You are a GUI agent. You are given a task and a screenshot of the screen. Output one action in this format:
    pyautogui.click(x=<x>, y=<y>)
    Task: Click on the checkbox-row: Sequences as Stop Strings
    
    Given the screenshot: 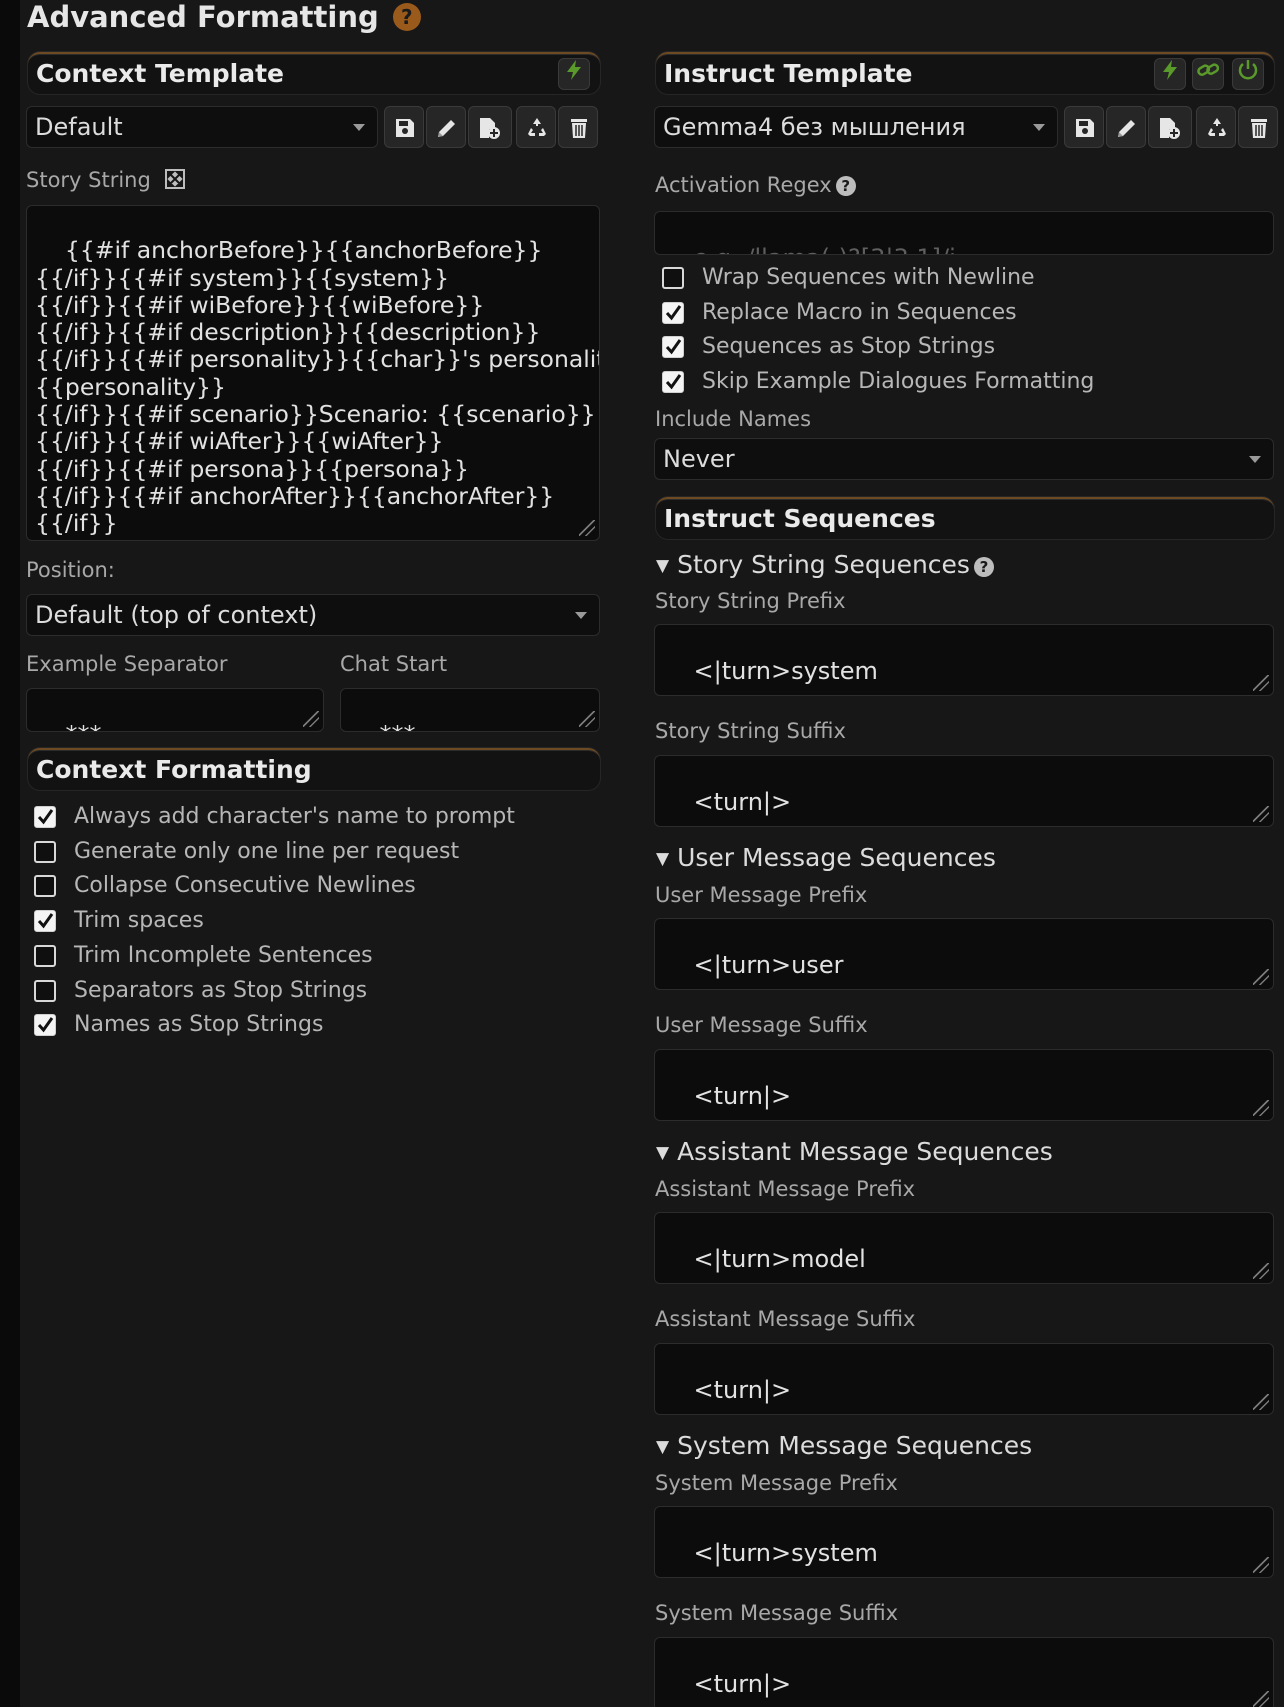 What is the action you would take?
    pyautogui.click(x=962, y=350)
    